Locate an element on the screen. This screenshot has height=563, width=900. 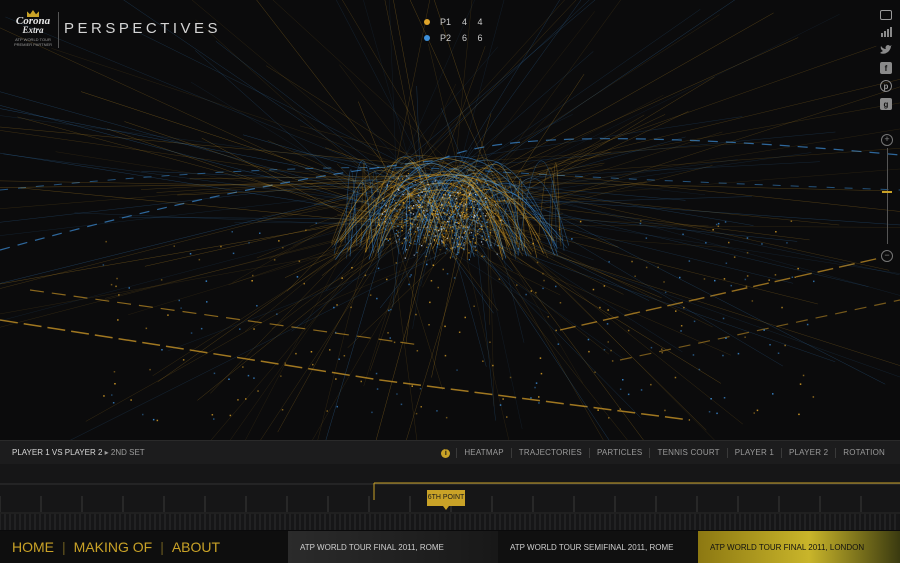
stats-icon is located at coordinates (886, 32).